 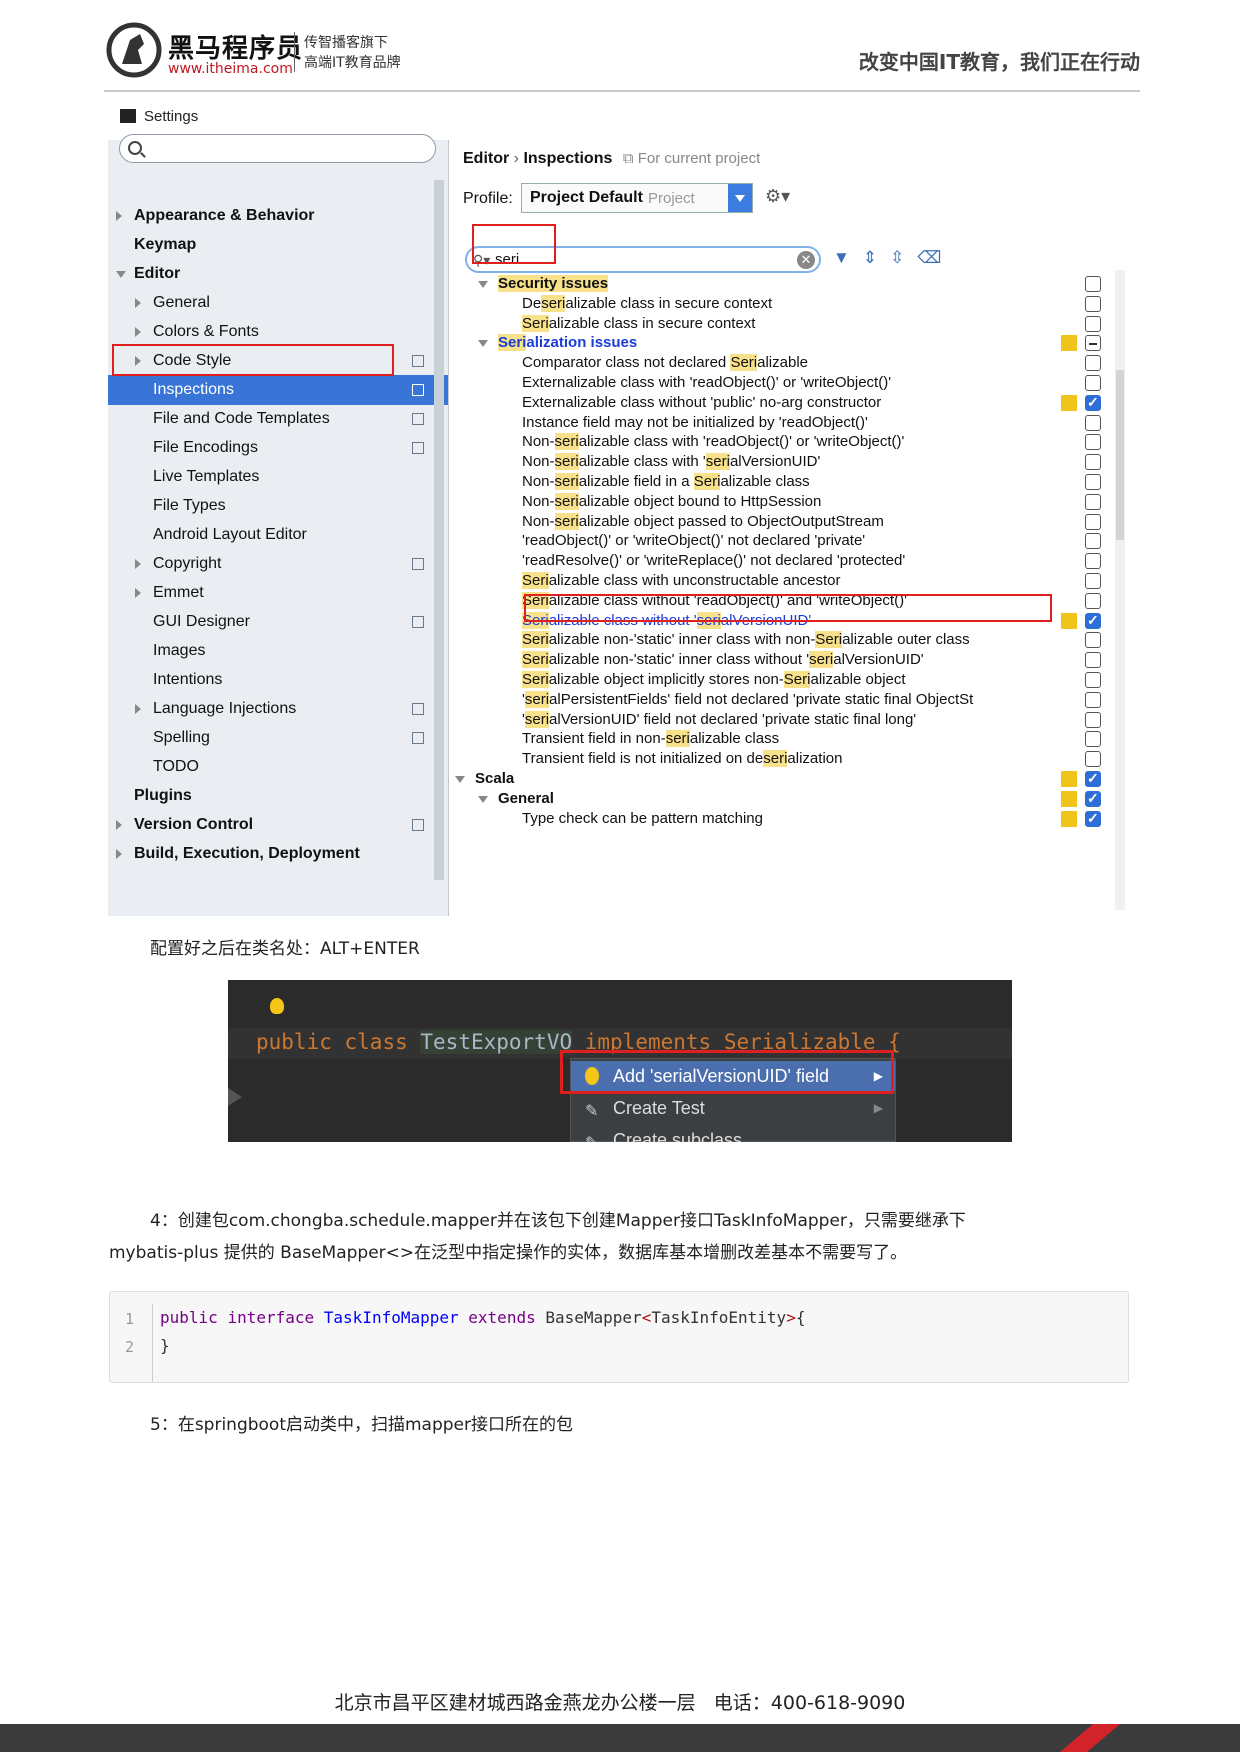 I want to click on sidebar-item-android-layout-editor: Android Layout Editor, so click(x=278, y=535).